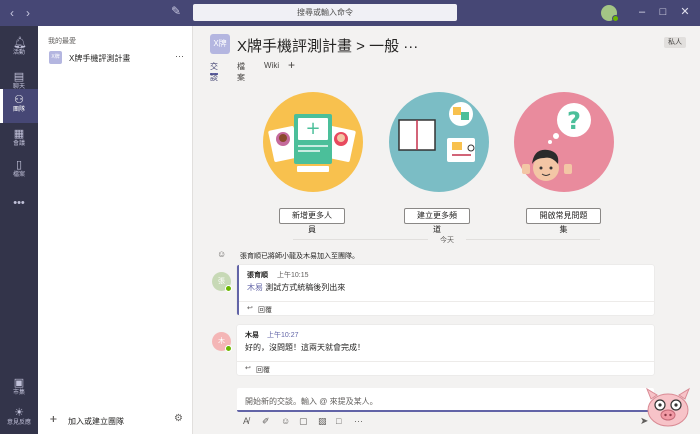 This screenshot has height=434, width=700. I want to click on add-more-people-button: 新增更多人員, so click(312, 221).